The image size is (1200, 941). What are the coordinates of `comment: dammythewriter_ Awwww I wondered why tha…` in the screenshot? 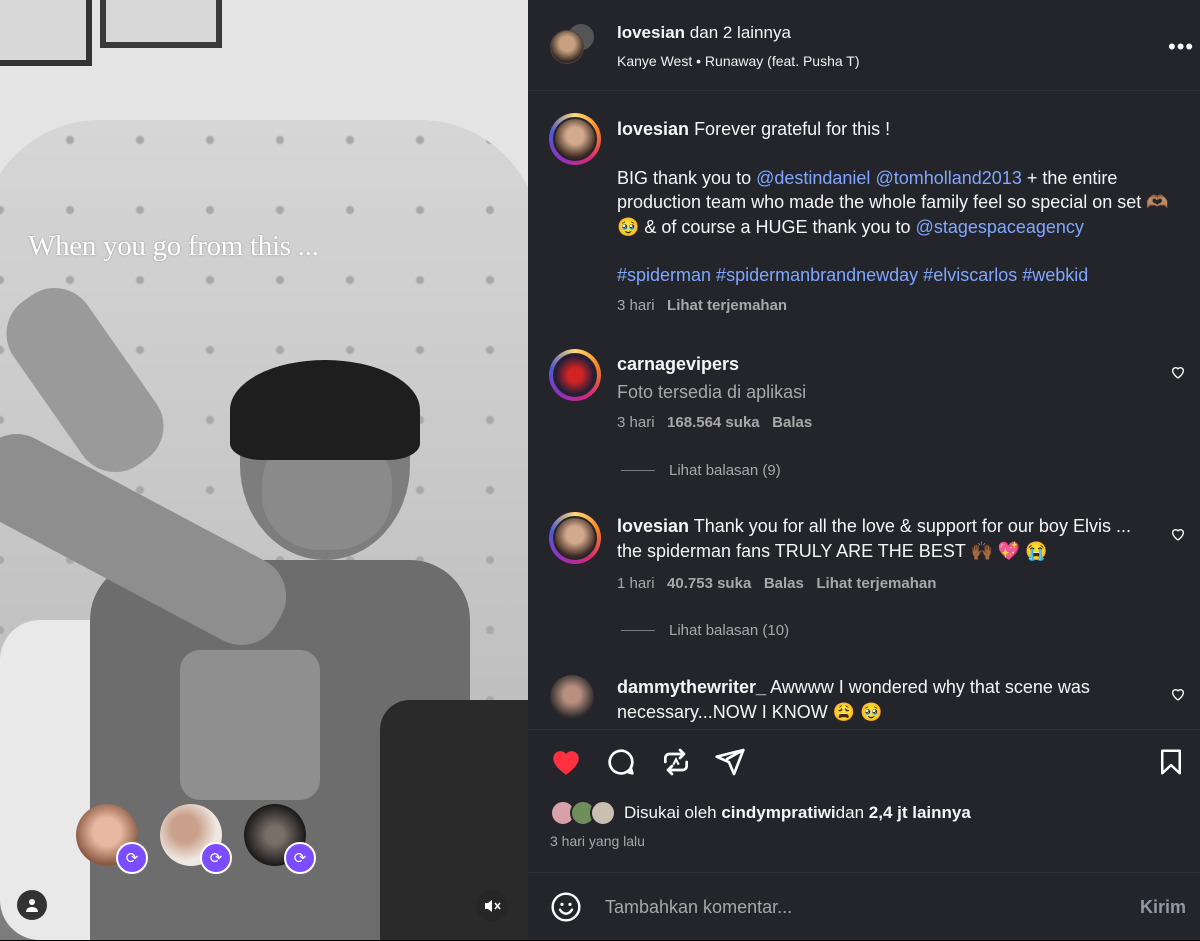 It's located at (887, 700).